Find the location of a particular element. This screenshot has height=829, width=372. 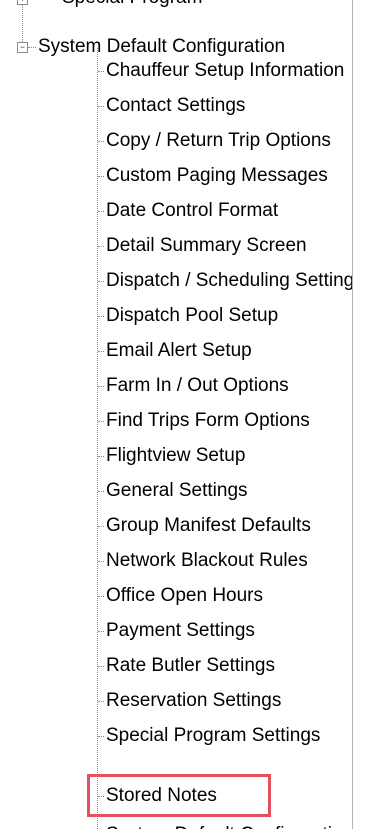

tree-item-flightview-setup: Flightview Setup is located at coordinates (225, 455).